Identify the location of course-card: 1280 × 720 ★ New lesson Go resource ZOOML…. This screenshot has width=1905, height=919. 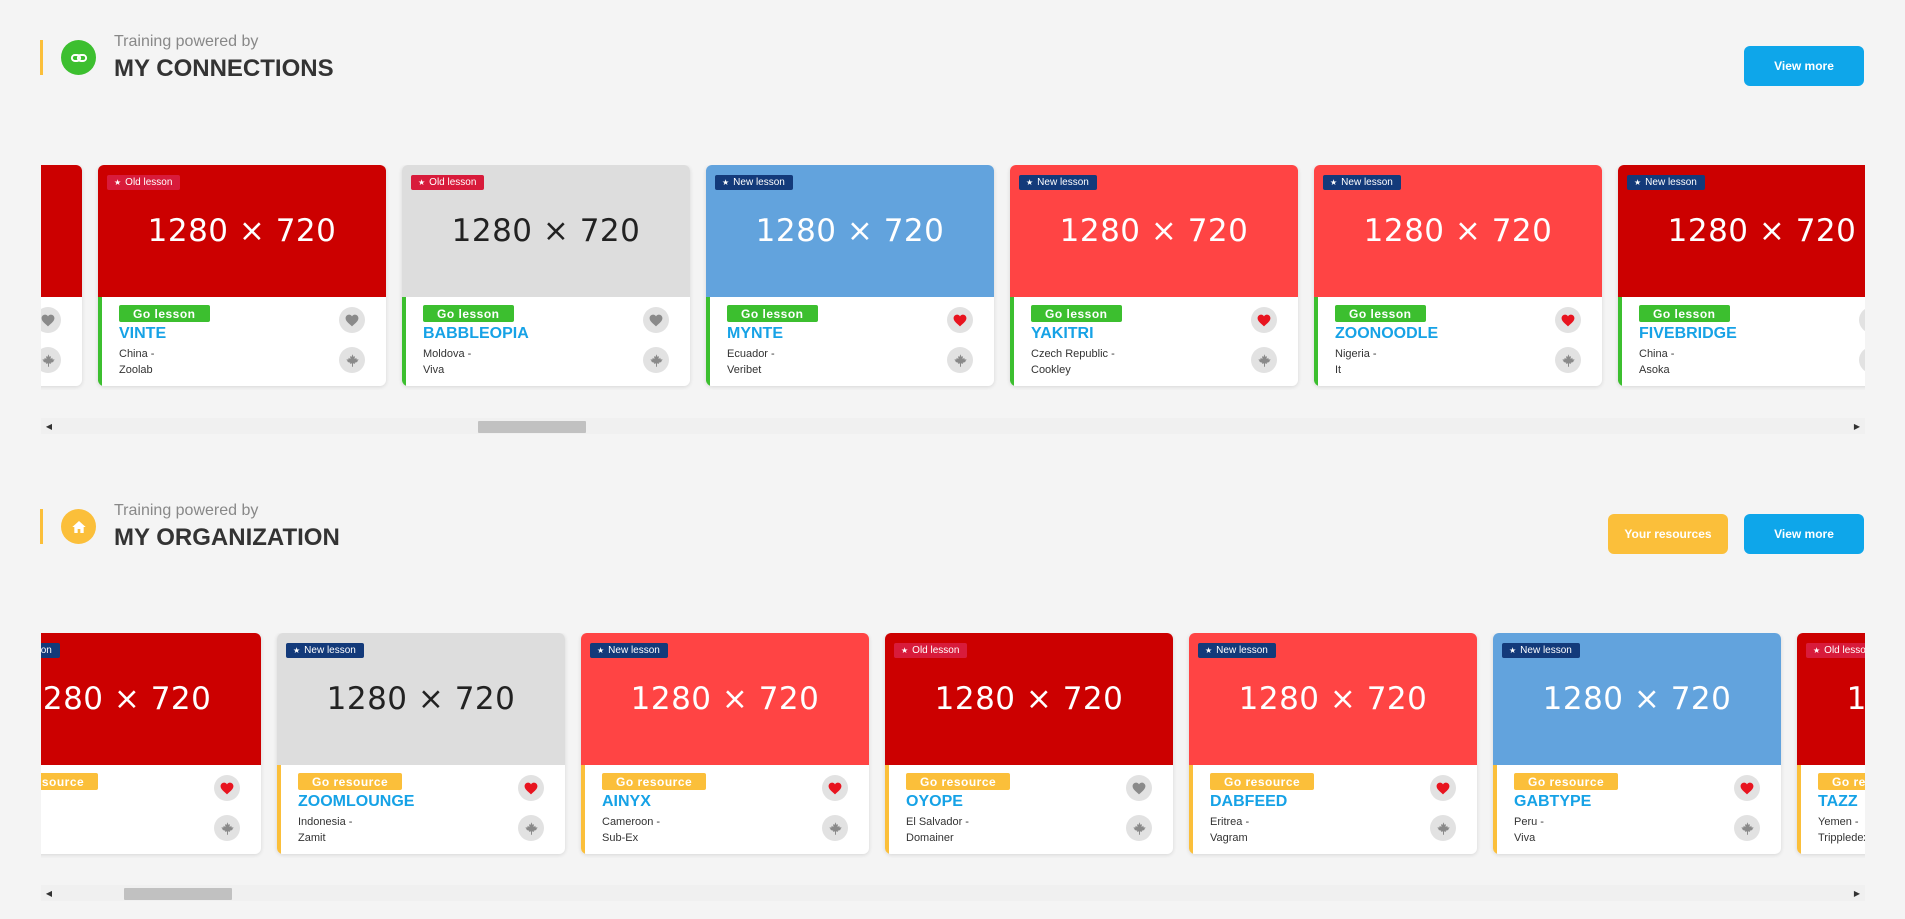
(421, 743).